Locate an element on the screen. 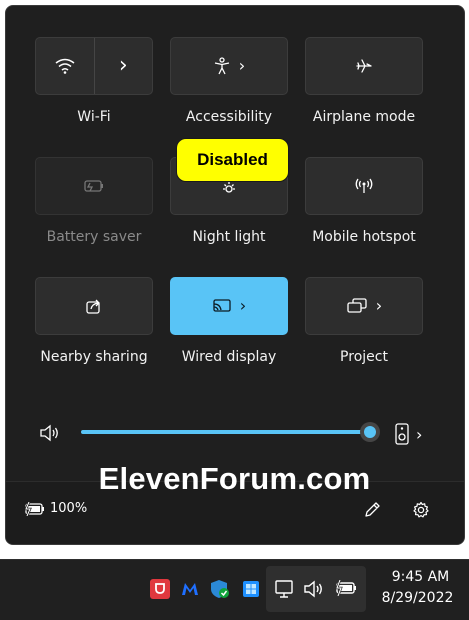  night-light-label: Night light is located at coordinates (229, 237).